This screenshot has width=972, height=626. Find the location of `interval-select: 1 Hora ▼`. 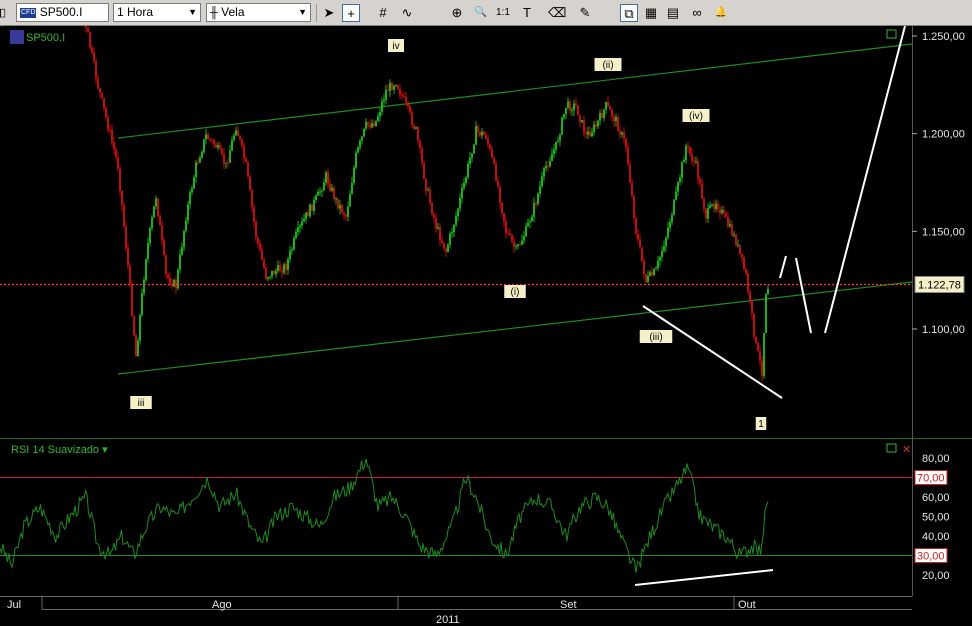

interval-select: 1 Hora ▼ is located at coordinates (157, 12).